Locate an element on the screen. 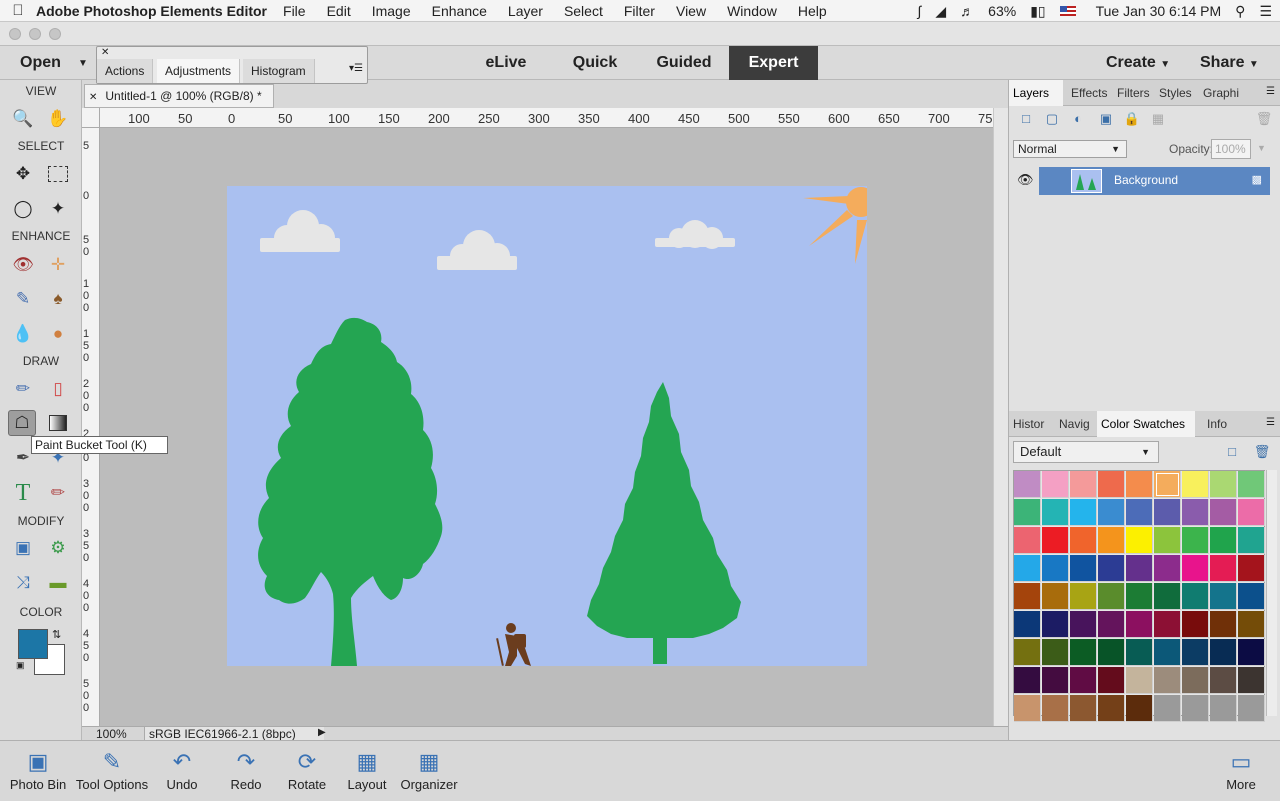 The height and width of the screenshot is (801, 1280). window-close-button is located at coordinates (15, 34).